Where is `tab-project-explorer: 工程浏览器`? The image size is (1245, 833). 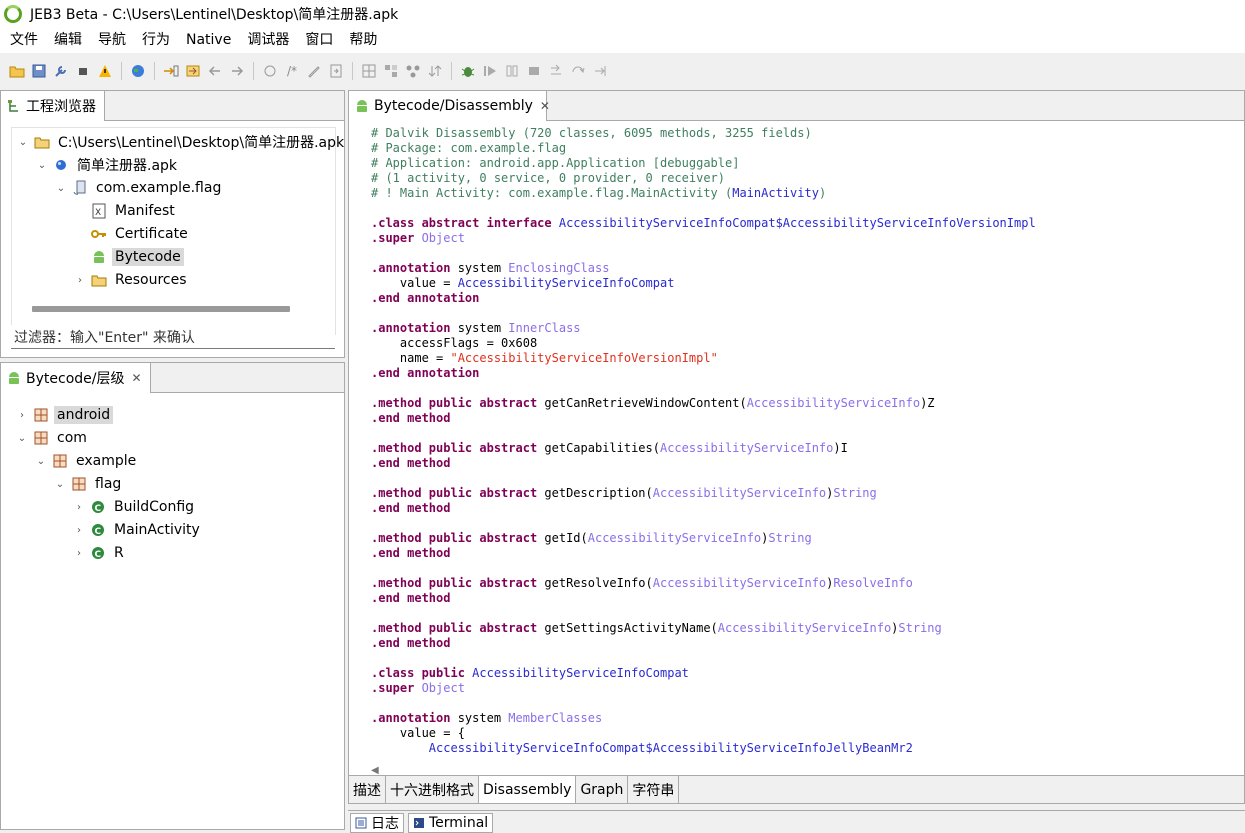 tab-project-explorer: 工程浏览器 is located at coordinates (53, 106).